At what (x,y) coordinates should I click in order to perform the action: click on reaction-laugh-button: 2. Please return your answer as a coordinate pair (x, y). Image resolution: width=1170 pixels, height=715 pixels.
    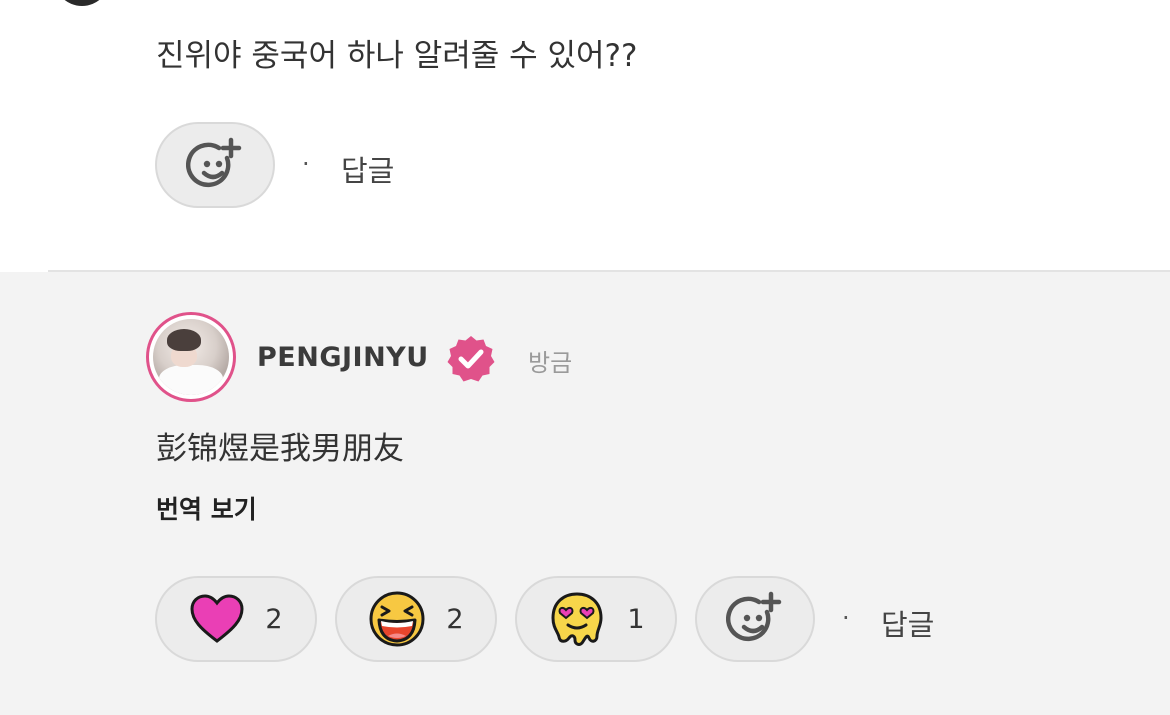
    Looking at the image, I should click on (416, 619).